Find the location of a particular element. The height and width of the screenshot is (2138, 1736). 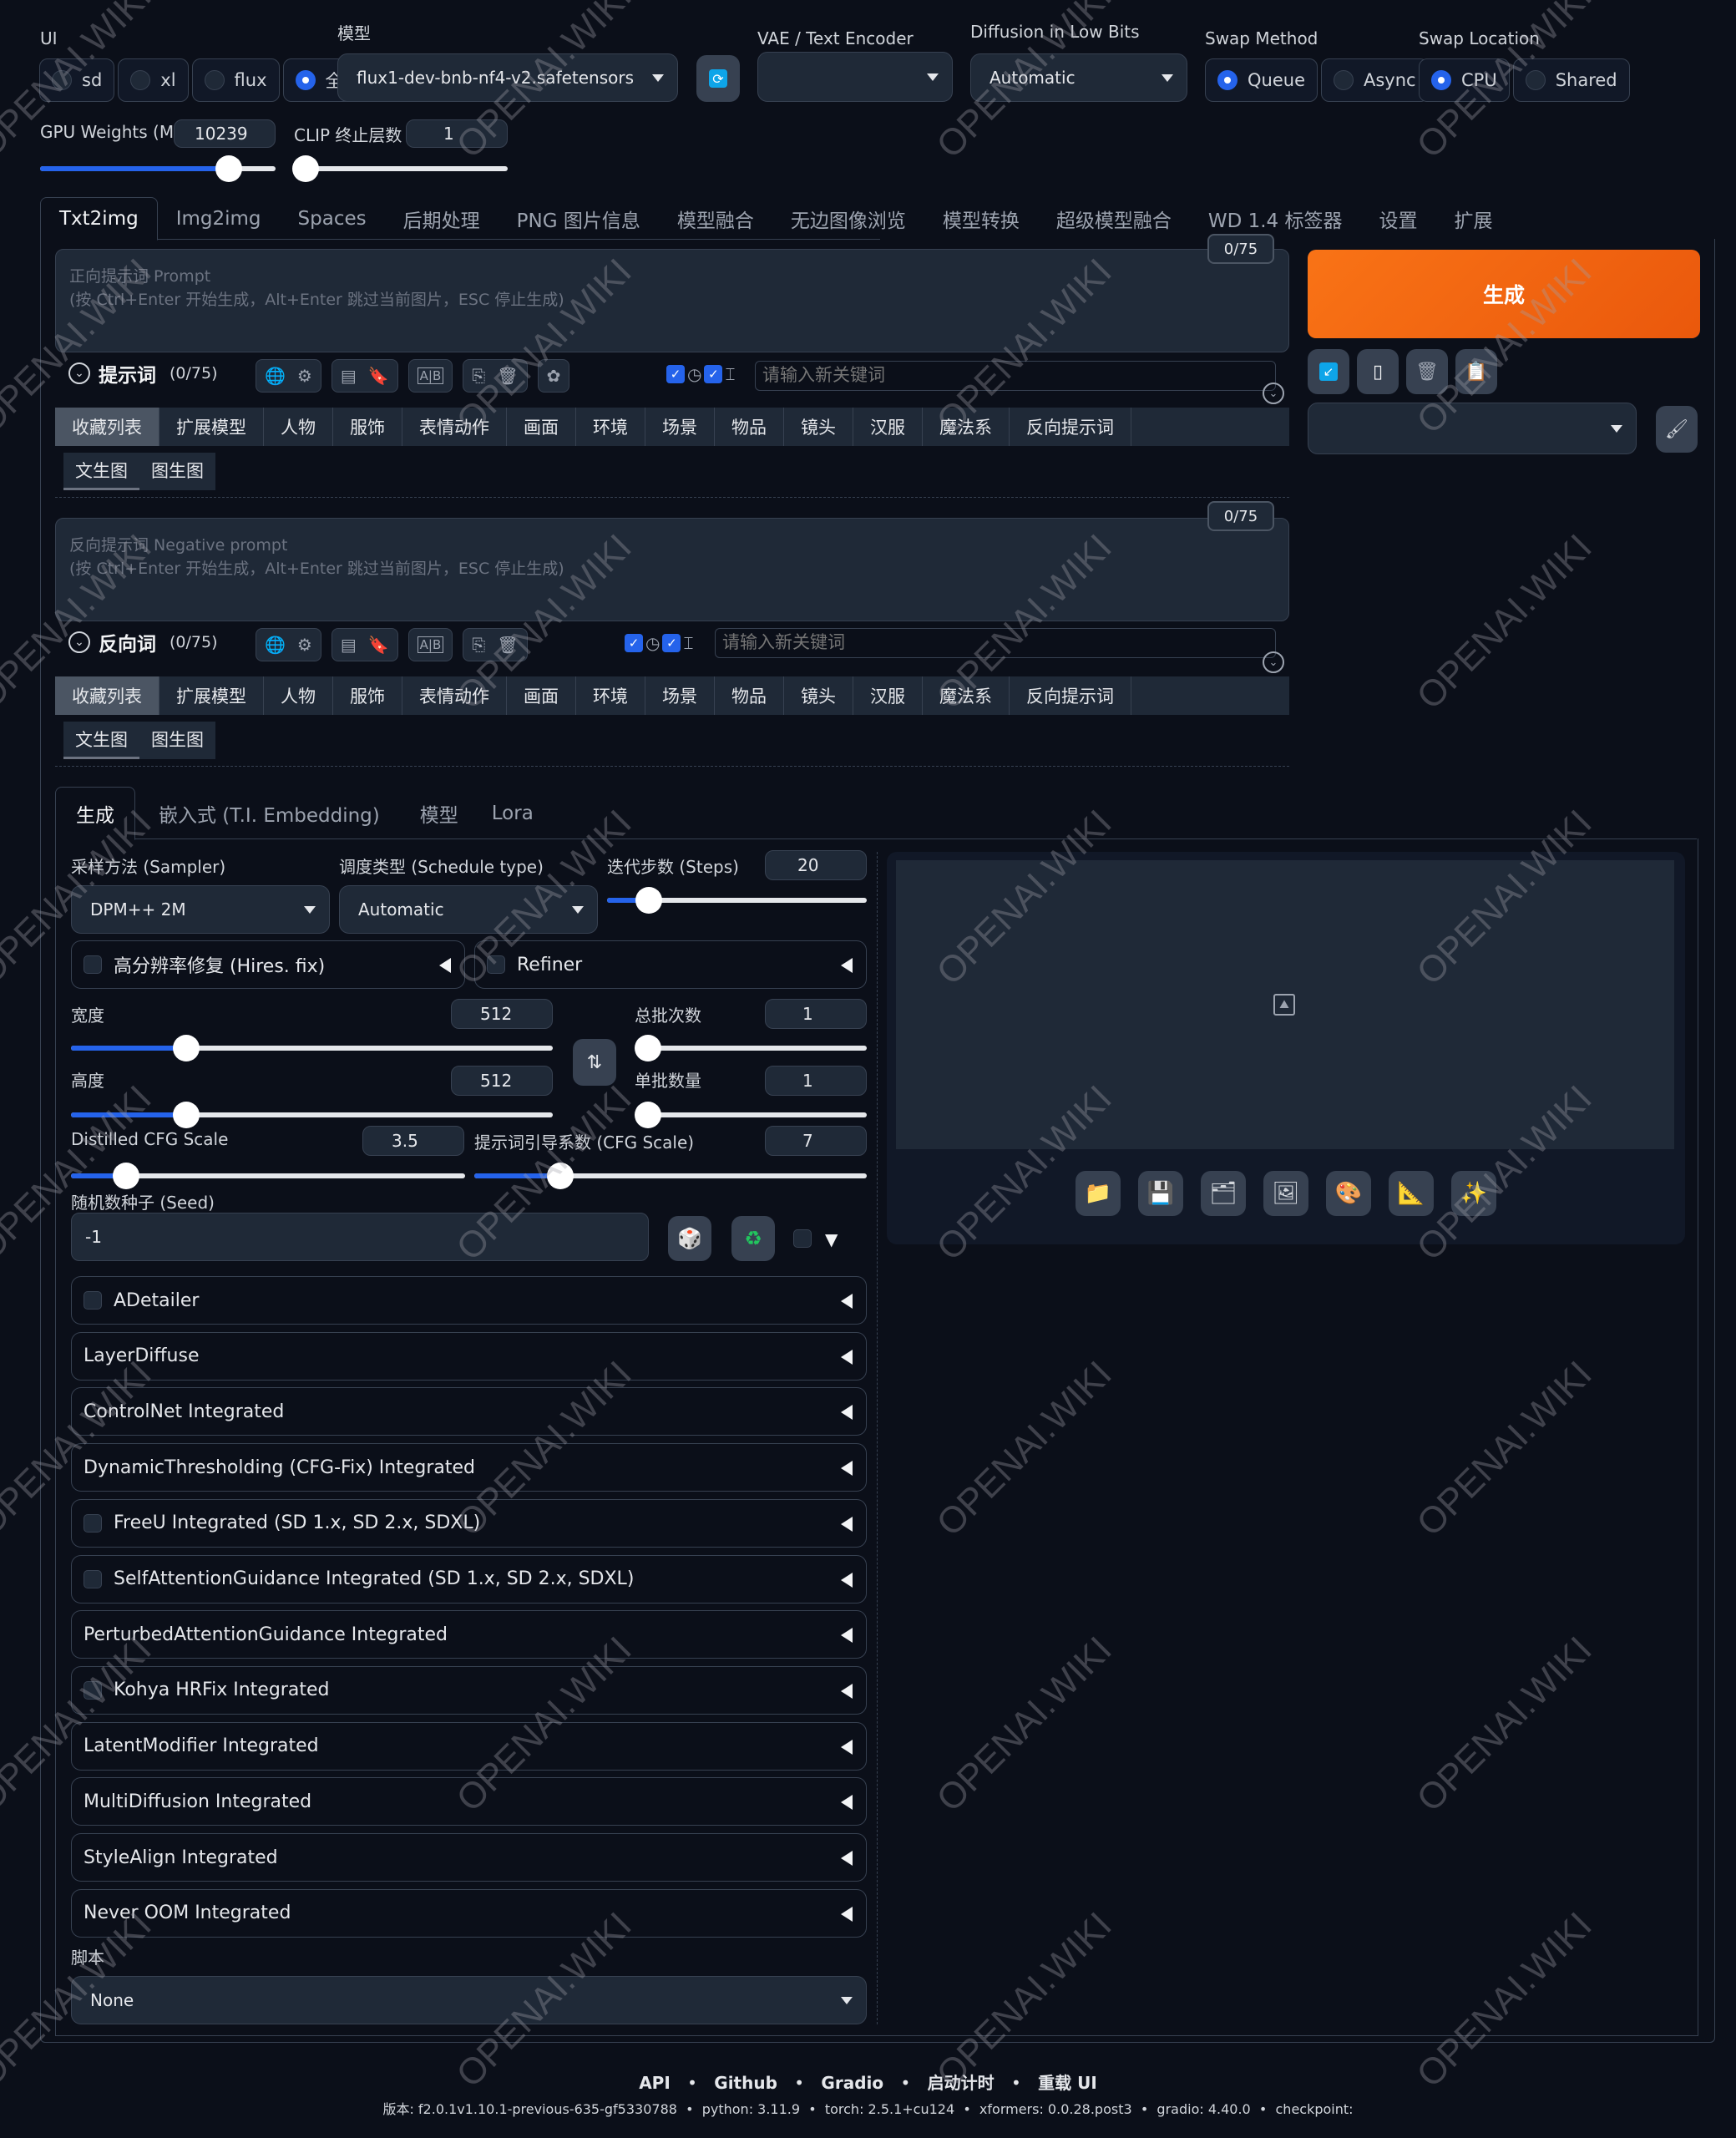

cfg-scale-input: 7 is located at coordinates (816, 1141).